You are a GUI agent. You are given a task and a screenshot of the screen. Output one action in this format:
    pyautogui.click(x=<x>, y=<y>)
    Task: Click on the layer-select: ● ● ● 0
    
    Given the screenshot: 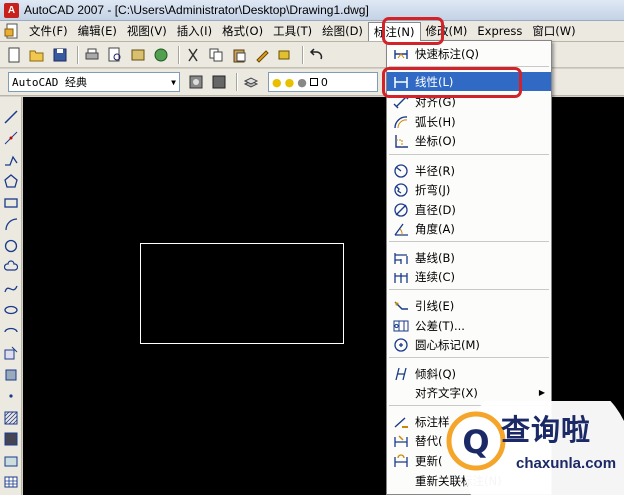 What is the action you would take?
    pyautogui.click(x=323, y=82)
    